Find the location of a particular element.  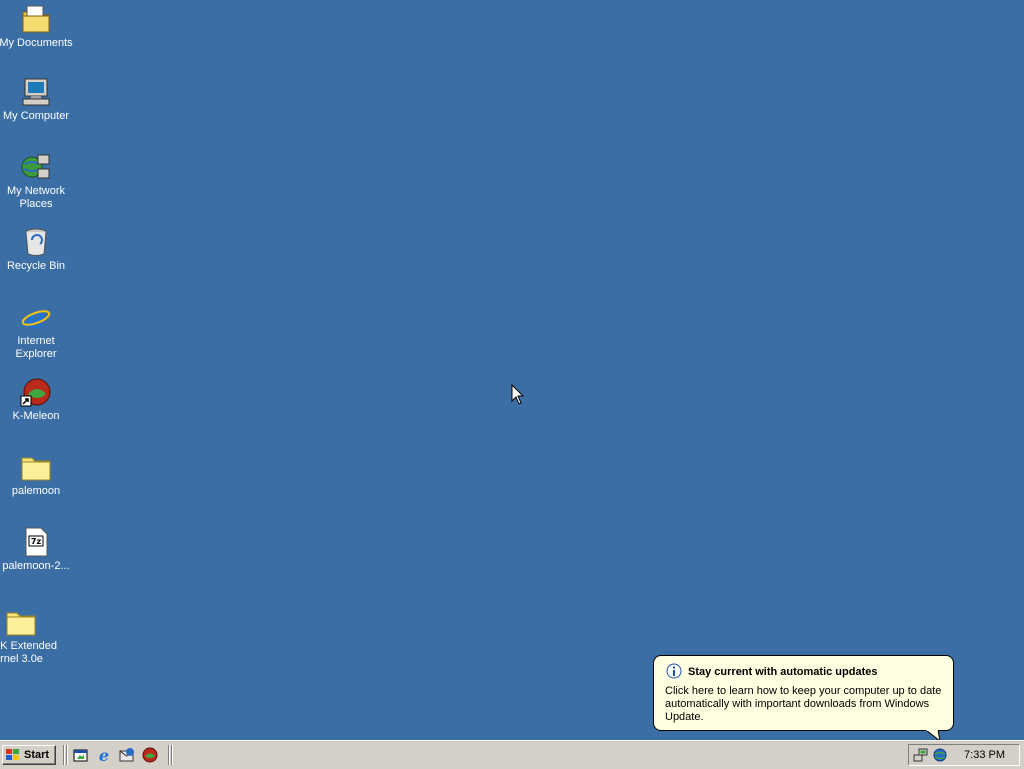

desktop-icon-k-meleon: K-Meleon is located at coordinates (37, 399).